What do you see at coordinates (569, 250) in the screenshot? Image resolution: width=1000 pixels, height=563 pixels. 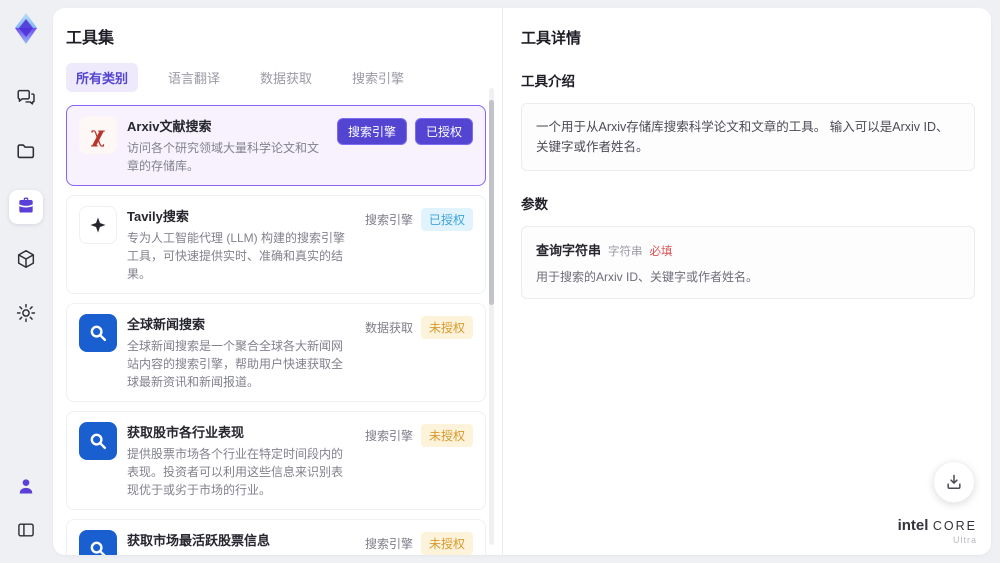 I see `param-name: 查询字符串` at bounding box center [569, 250].